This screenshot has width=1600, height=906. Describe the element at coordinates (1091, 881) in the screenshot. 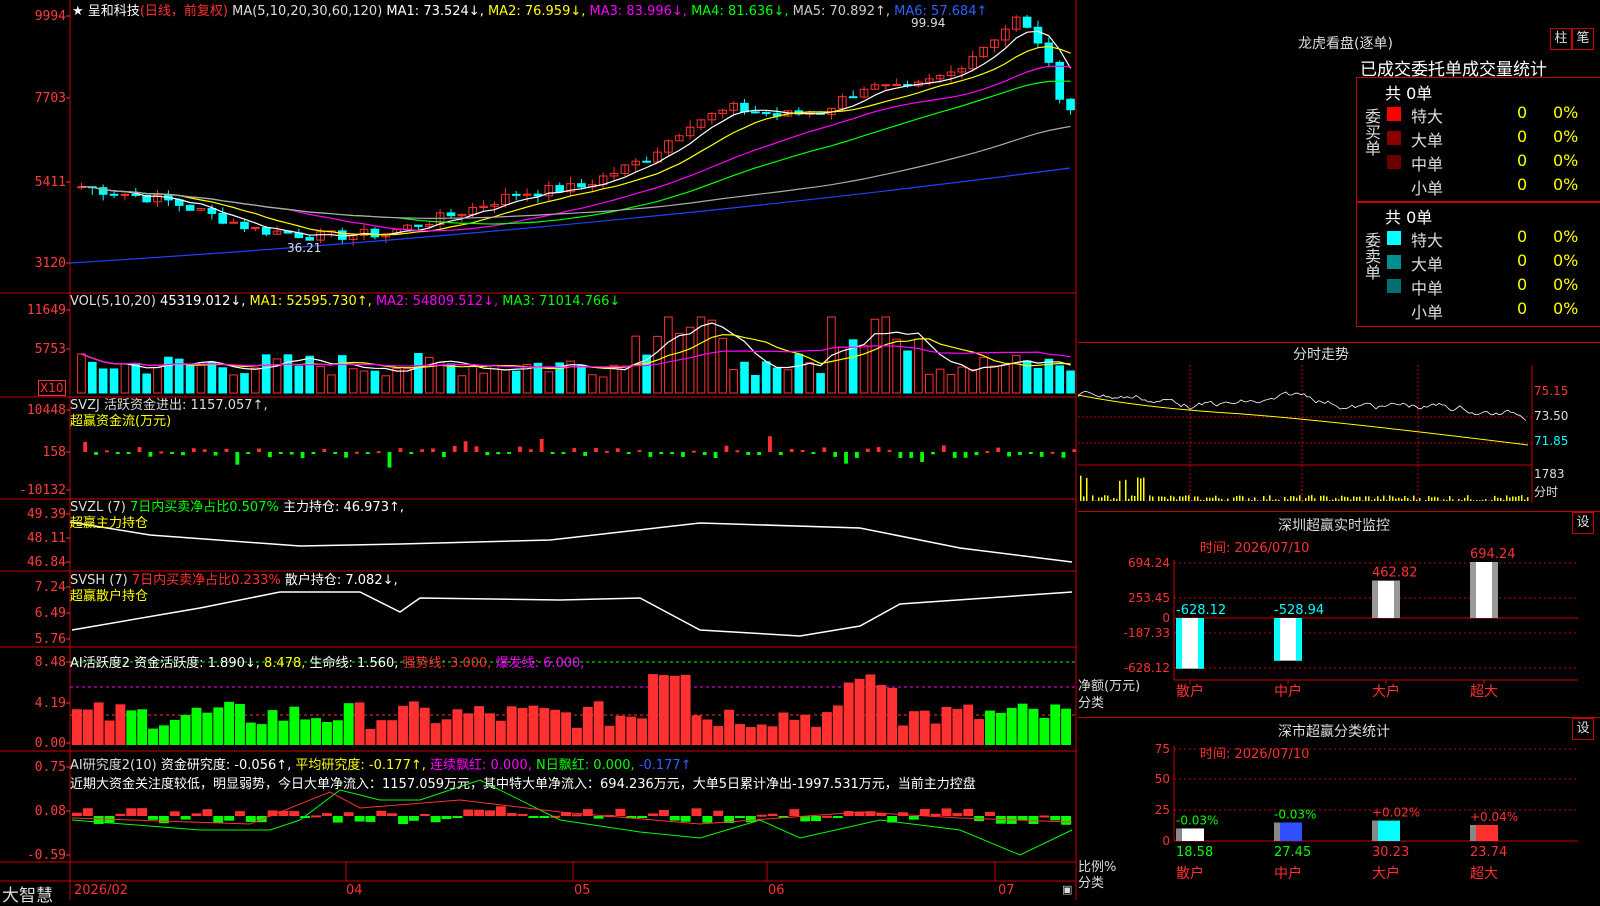

I see `stats-xtitle: 分类` at that location.